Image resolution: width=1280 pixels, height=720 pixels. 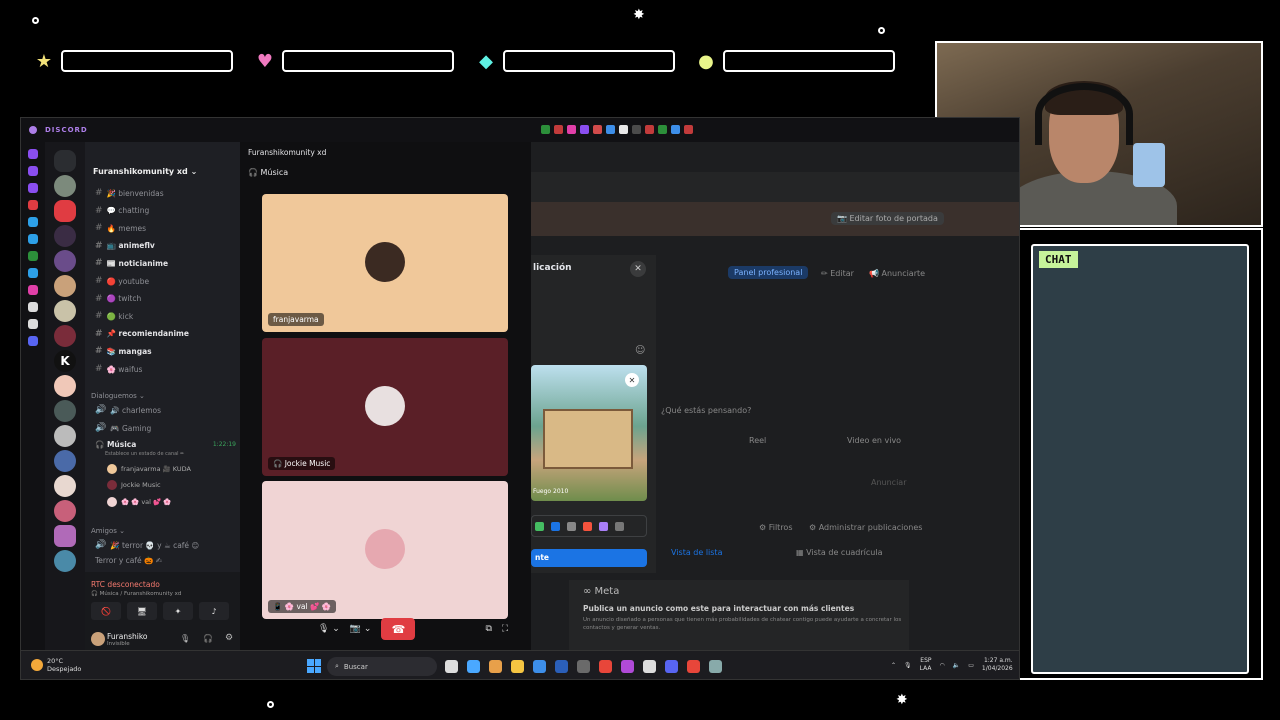 I want to click on soundboard-button: ♪, so click(x=214, y=611).